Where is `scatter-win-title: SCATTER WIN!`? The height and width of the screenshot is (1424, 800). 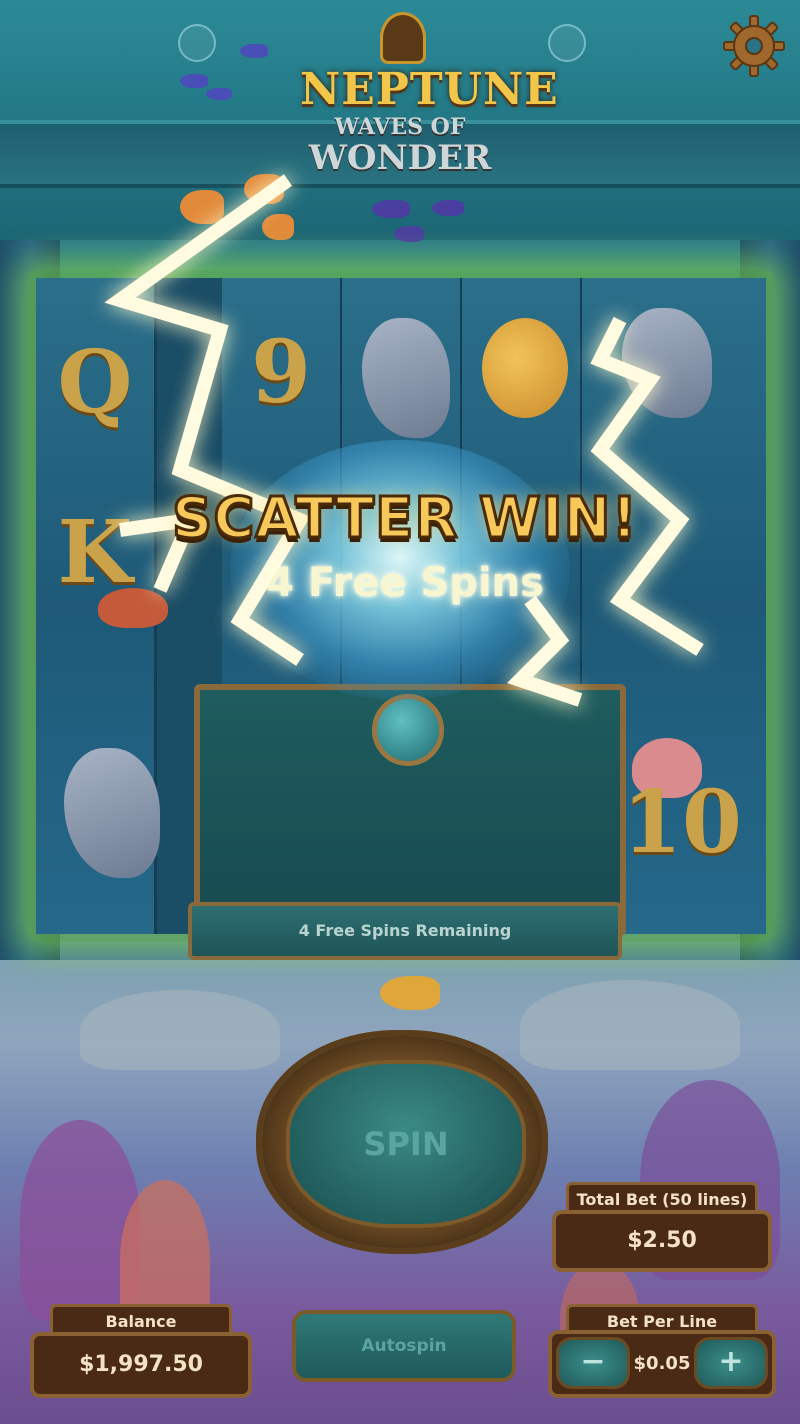 scatter-win-title: SCATTER WIN! is located at coordinates (405, 519).